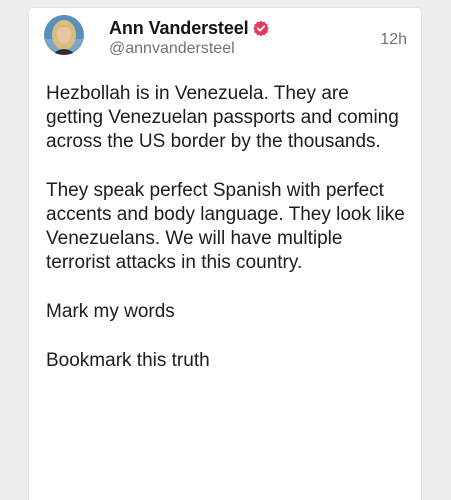 This screenshot has width=451, height=500. I want to click on author-name-row: Ann Vandersteel, so click(189, 28).